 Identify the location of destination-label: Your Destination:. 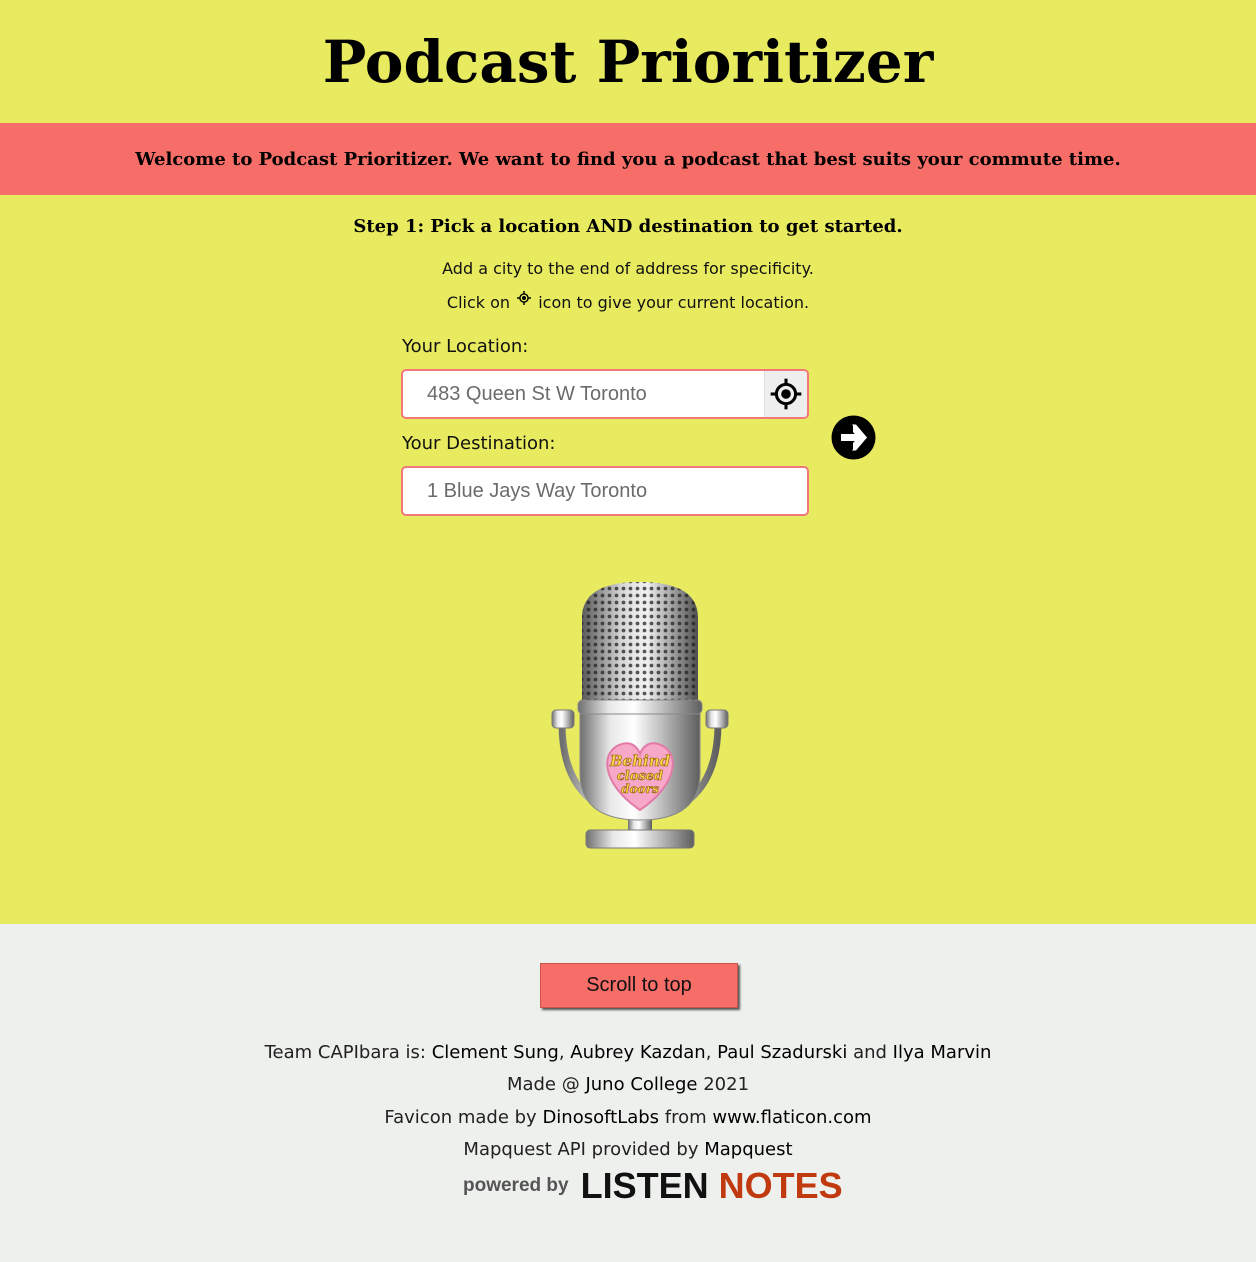
(479, 443).